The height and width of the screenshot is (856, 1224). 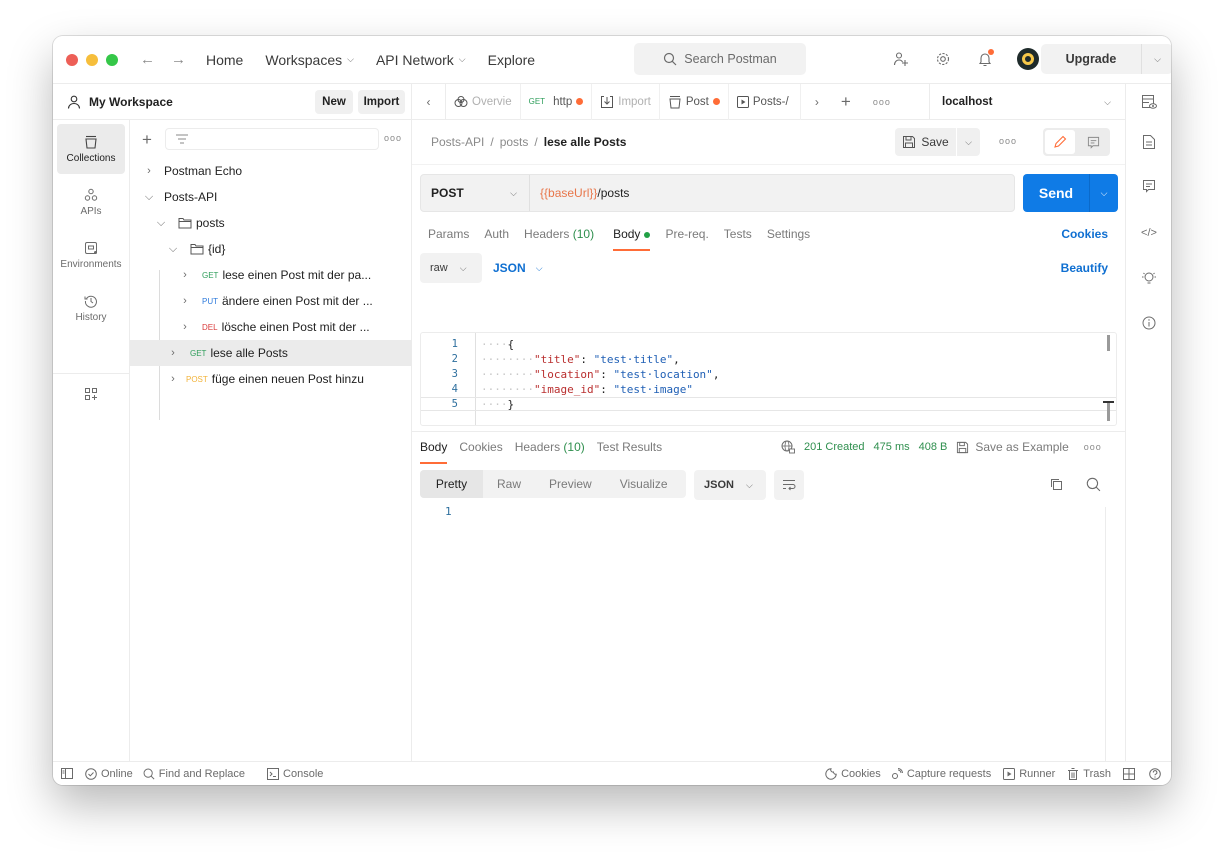 I want to click on tab-settings: Settings, so click(x=788, y=239).